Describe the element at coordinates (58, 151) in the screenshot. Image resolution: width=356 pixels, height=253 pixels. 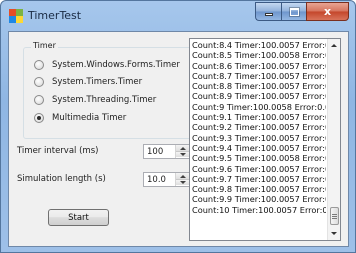
I see `timer-interval-label: Timer interval (ms)` at that location.